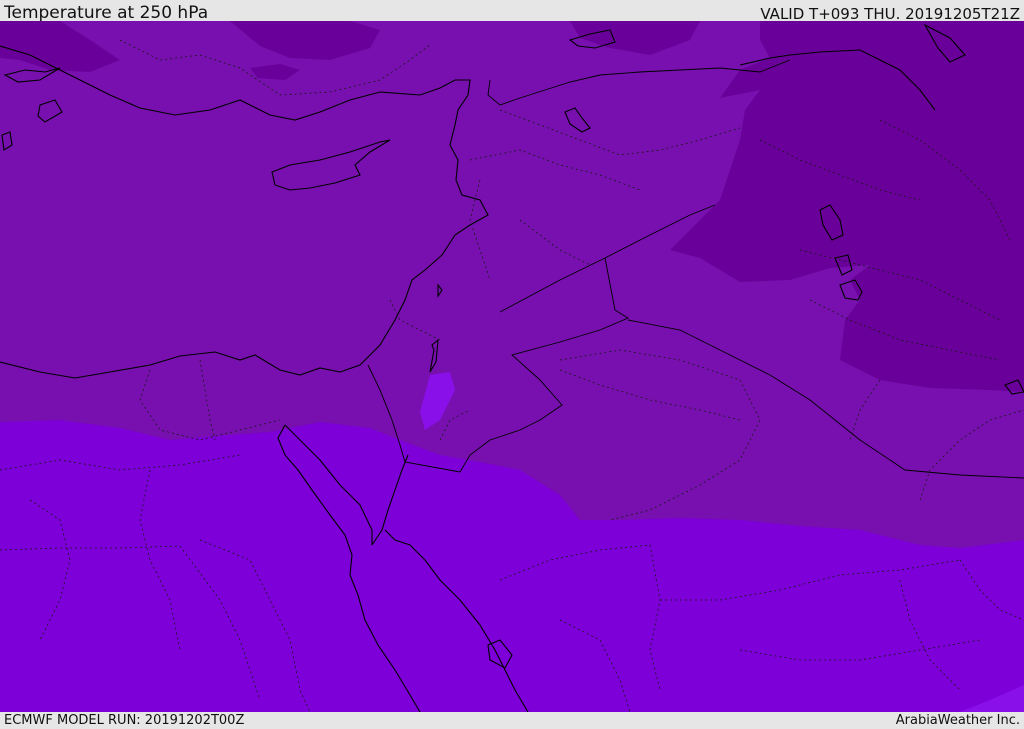 This screenshot has width=1024, height=729. I want to click on map-title: Temperature at 250 hPa, so click(106, 13).